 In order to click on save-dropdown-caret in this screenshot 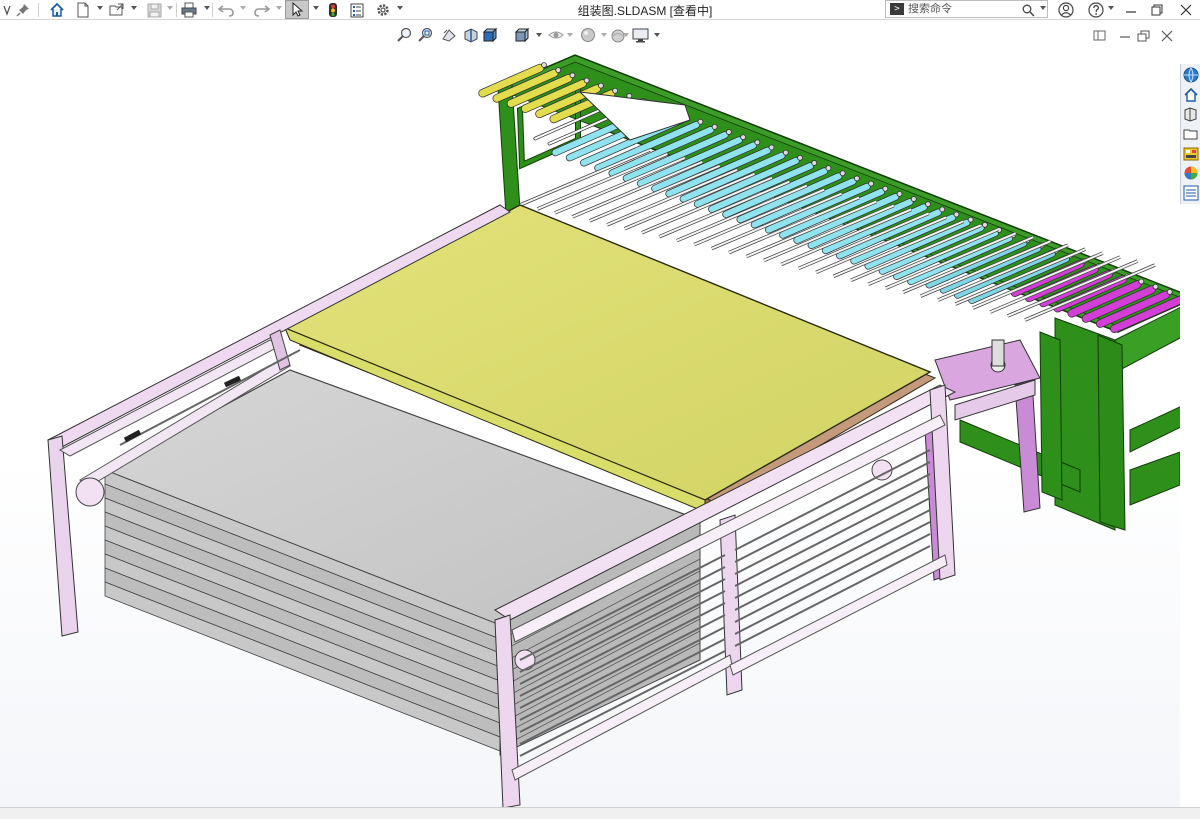, I will do `click(170, 8)`.